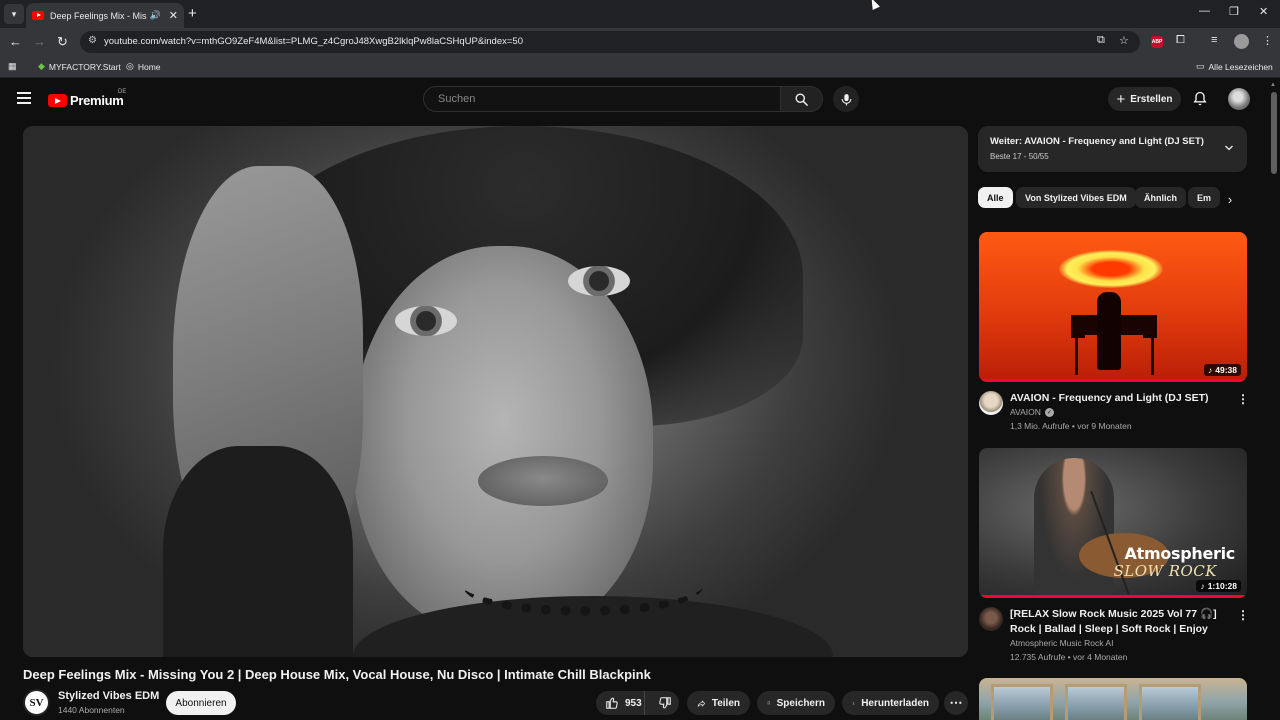  I want to click on recommendation-channel: Atmospheric Music Rock AI, so click(1061, 643).